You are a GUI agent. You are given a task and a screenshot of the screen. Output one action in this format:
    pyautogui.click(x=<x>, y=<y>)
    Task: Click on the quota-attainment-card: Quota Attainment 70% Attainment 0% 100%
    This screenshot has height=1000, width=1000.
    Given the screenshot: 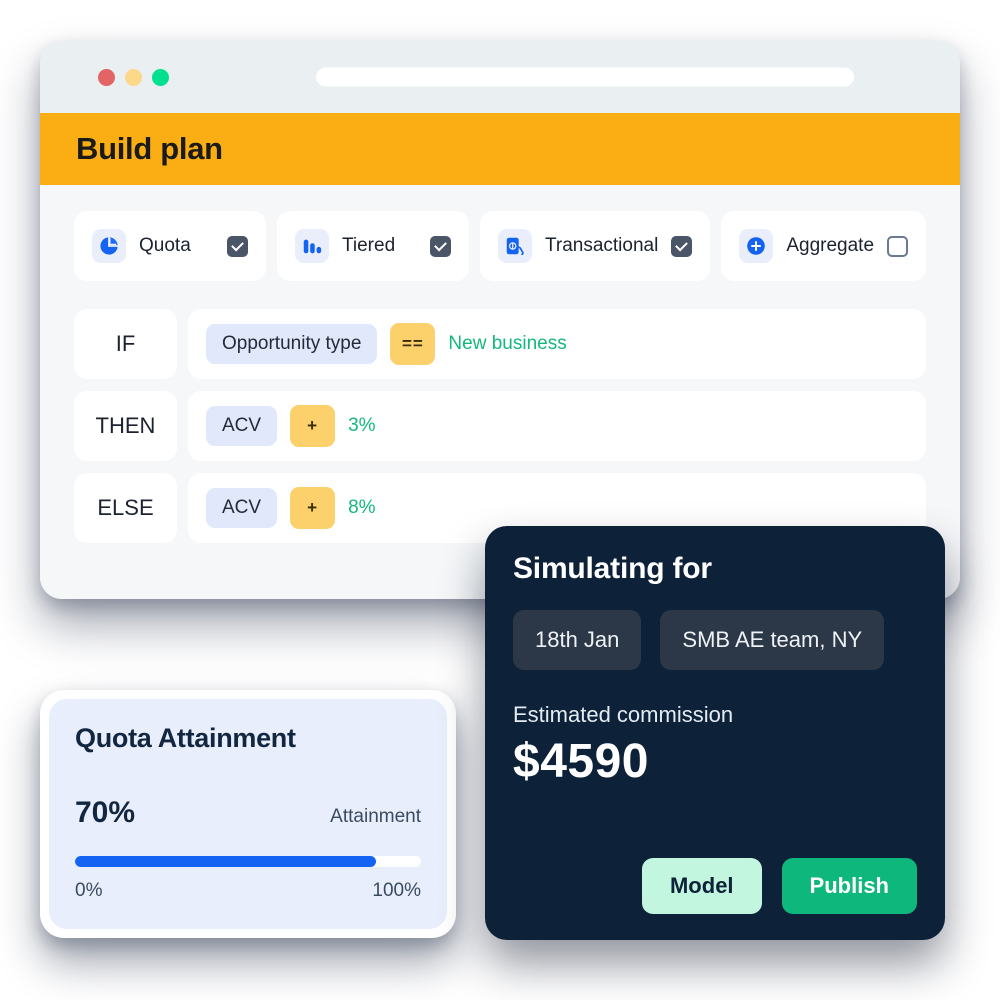 What is the action you would take?
    pyautogui.click(x=248, y=814)
    